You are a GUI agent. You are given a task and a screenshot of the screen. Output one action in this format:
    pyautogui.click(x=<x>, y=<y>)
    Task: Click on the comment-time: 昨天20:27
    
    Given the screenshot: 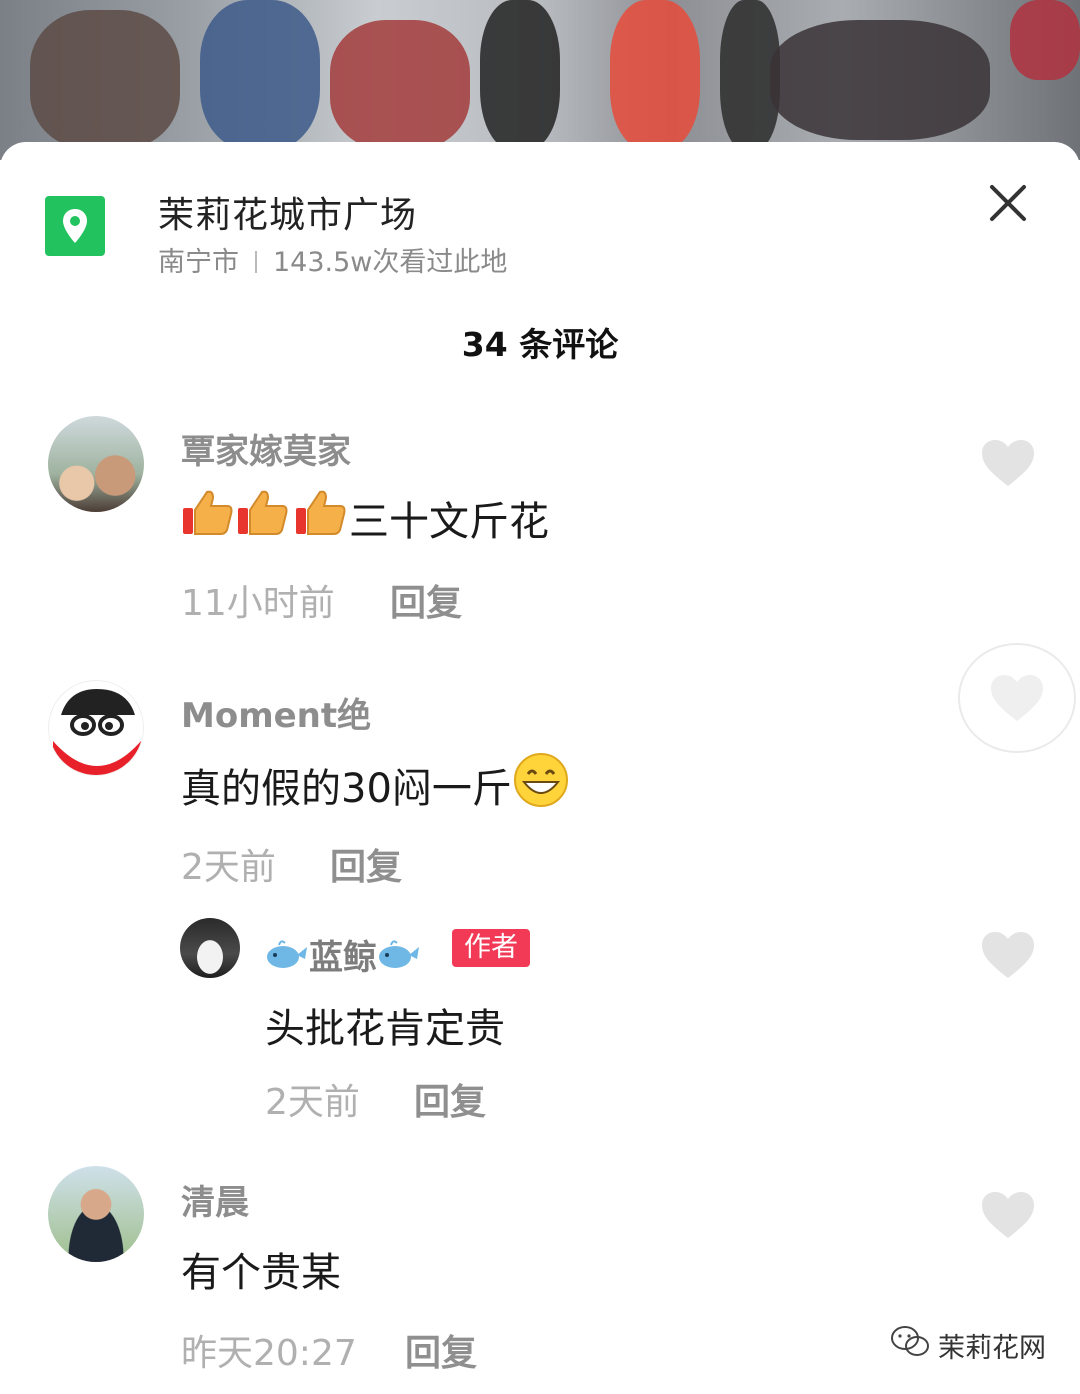 What is the action you would take?
    pyautogui.click(x=269, y=1353)
    